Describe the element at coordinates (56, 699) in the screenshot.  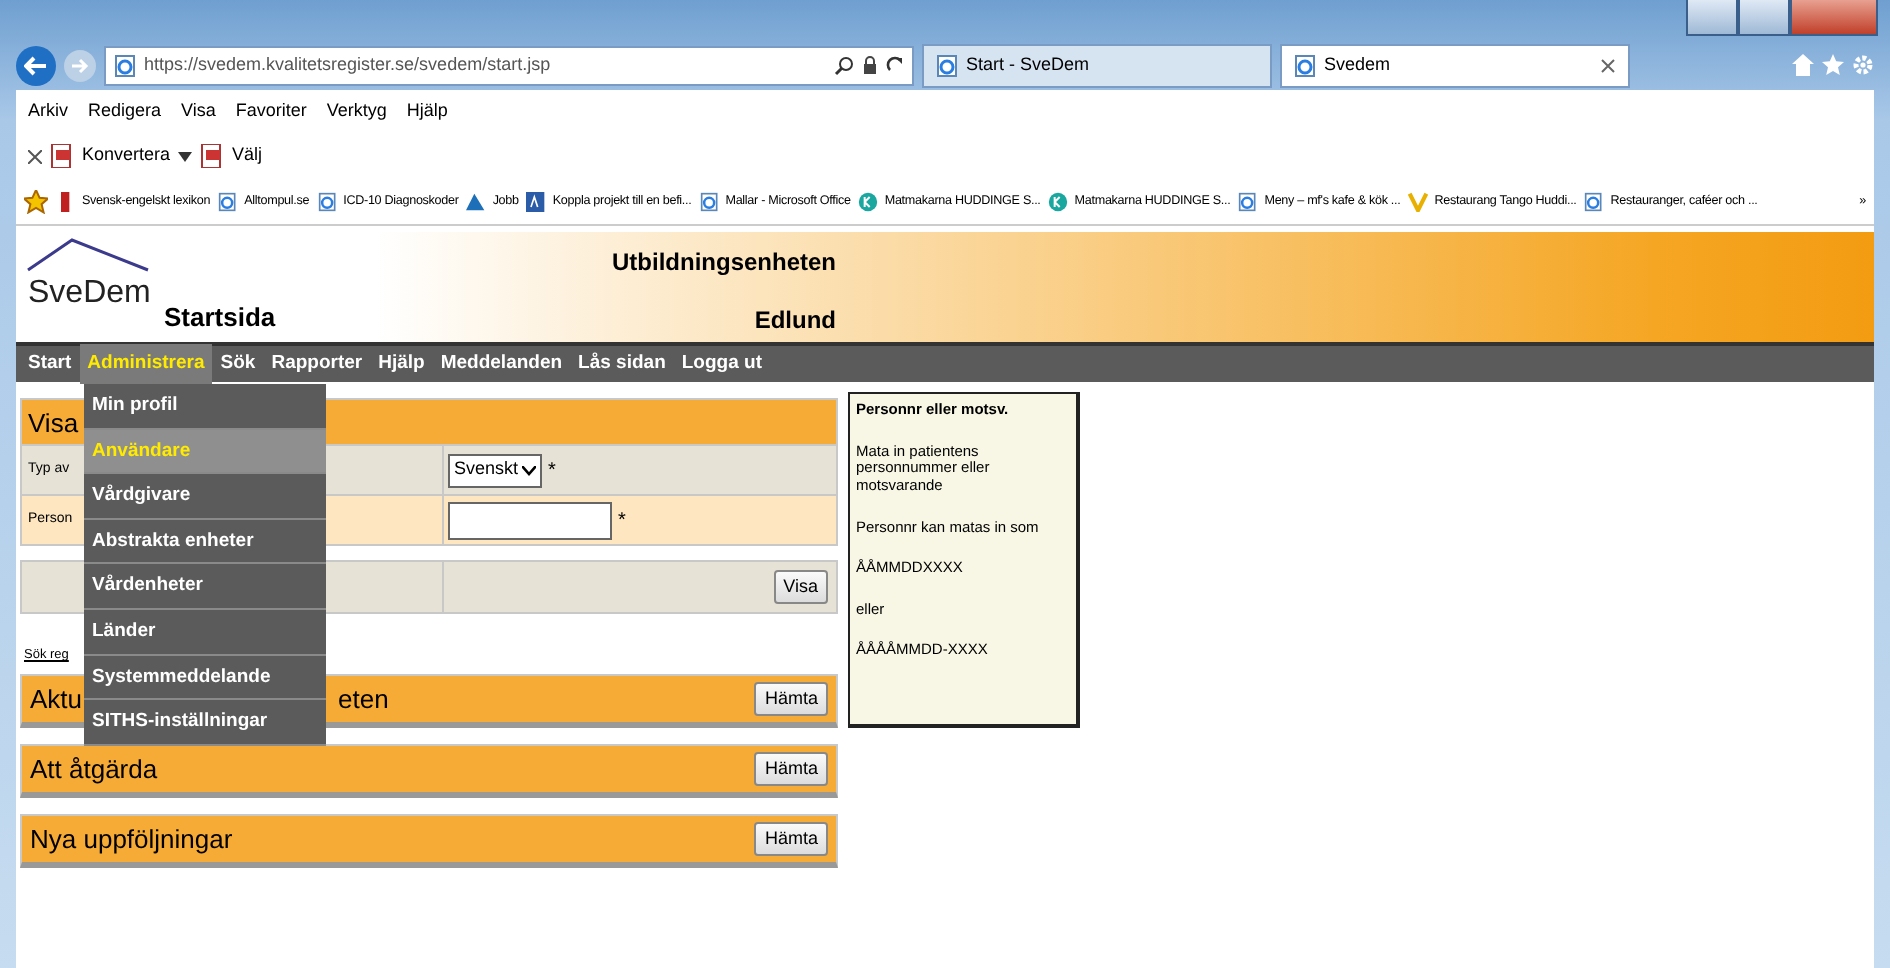
I see `section-title: Aktu` at that location.